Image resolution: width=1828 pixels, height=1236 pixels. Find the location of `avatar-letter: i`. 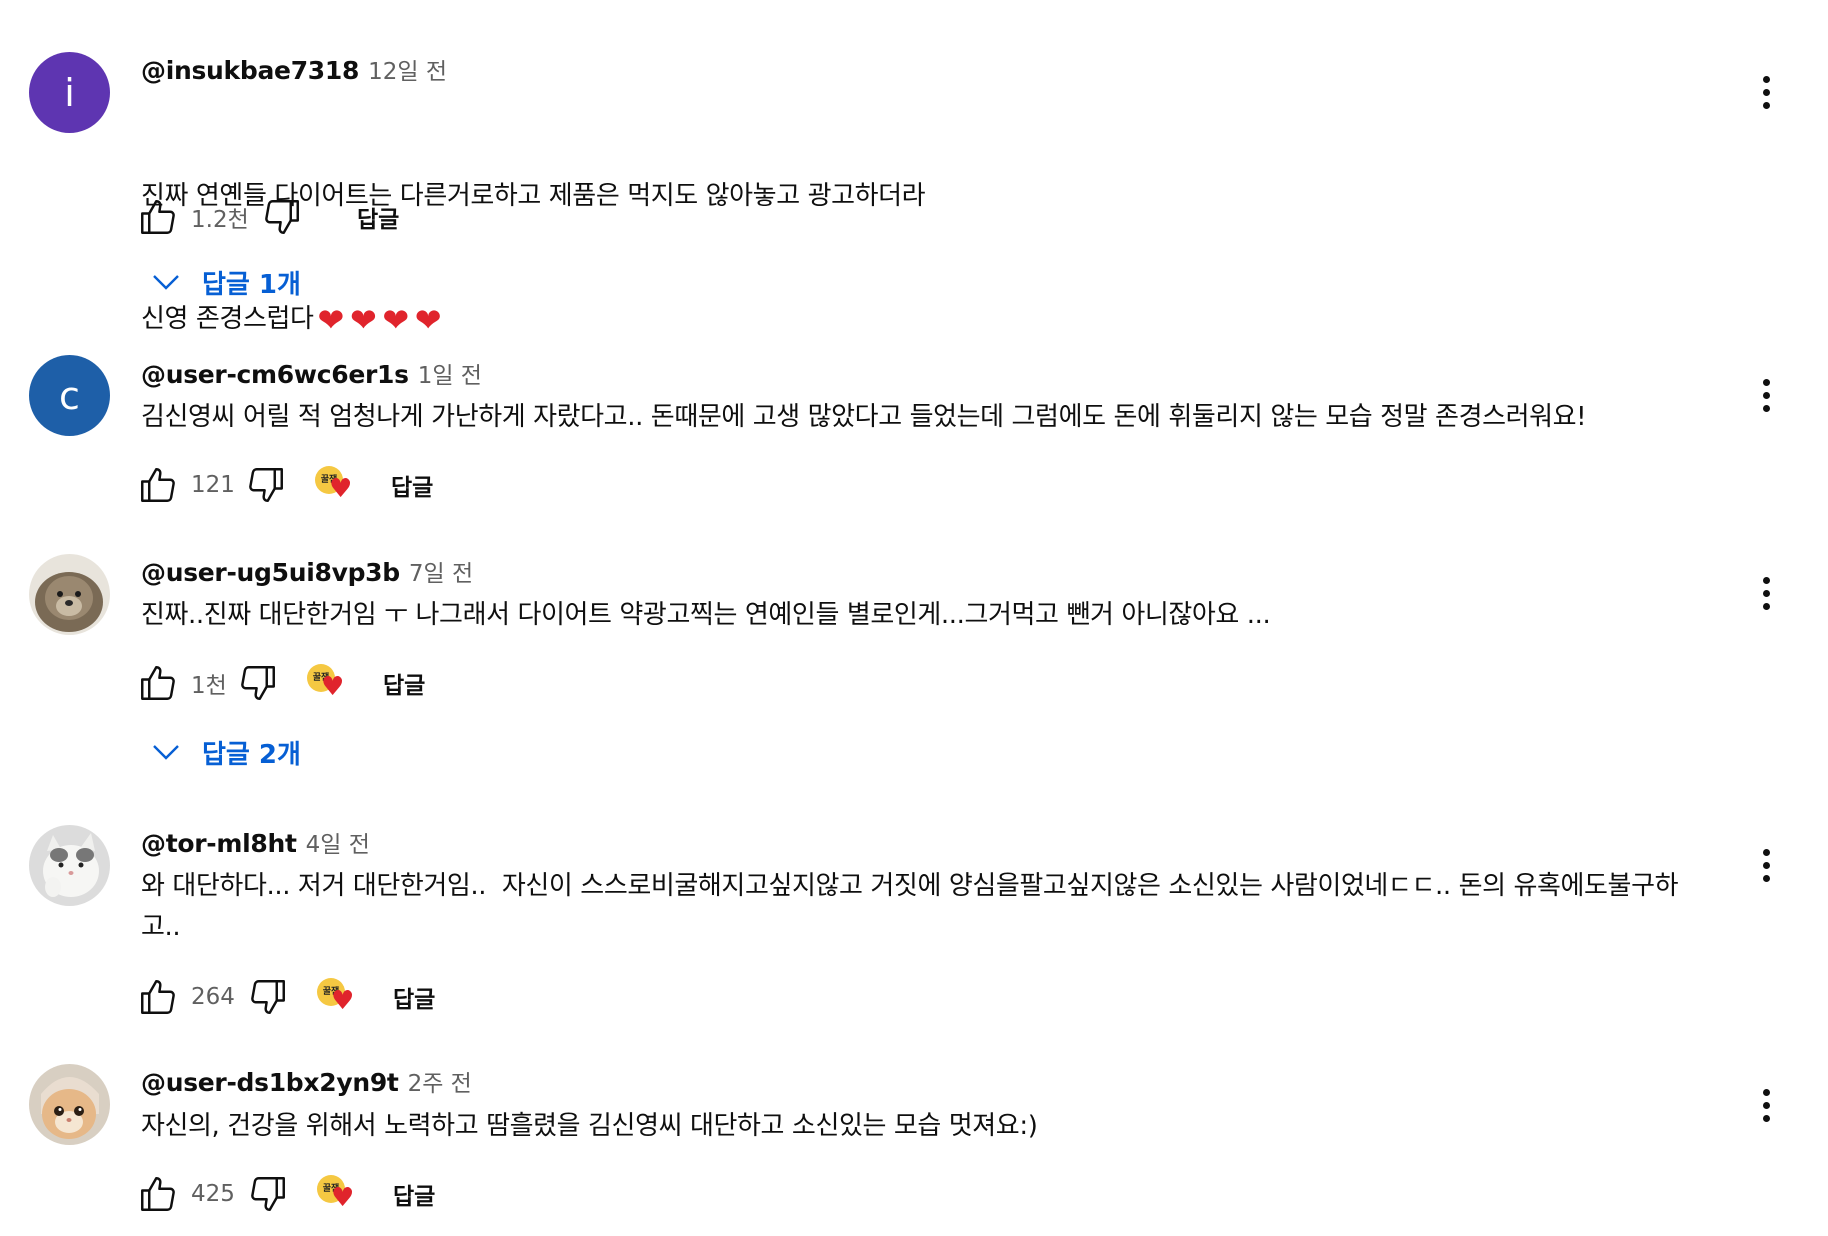

avatar-letter: i is located at coordinates (69, 92).